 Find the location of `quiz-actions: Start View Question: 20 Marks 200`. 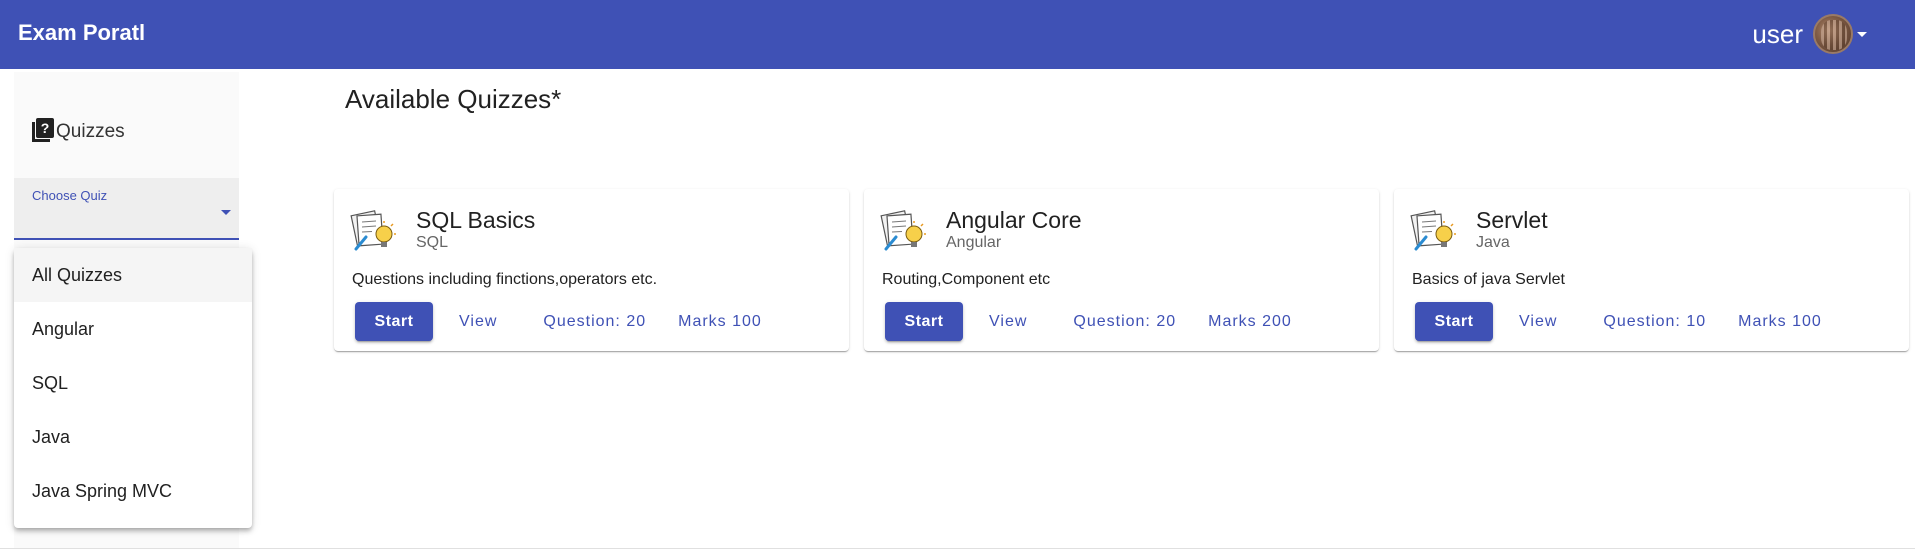

quiz-actions: Start View Question: 20 Marks 200 is located at coordinates (1096, 321).